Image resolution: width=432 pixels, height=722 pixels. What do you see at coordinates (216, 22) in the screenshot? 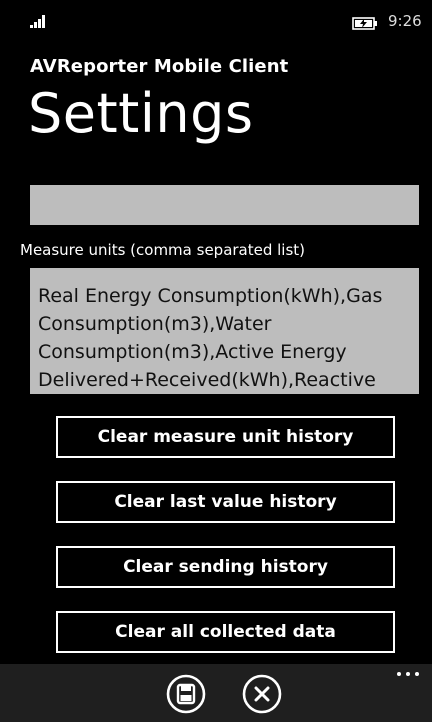
I see `status-bar: 9:26` at bounding box center [216, 22].